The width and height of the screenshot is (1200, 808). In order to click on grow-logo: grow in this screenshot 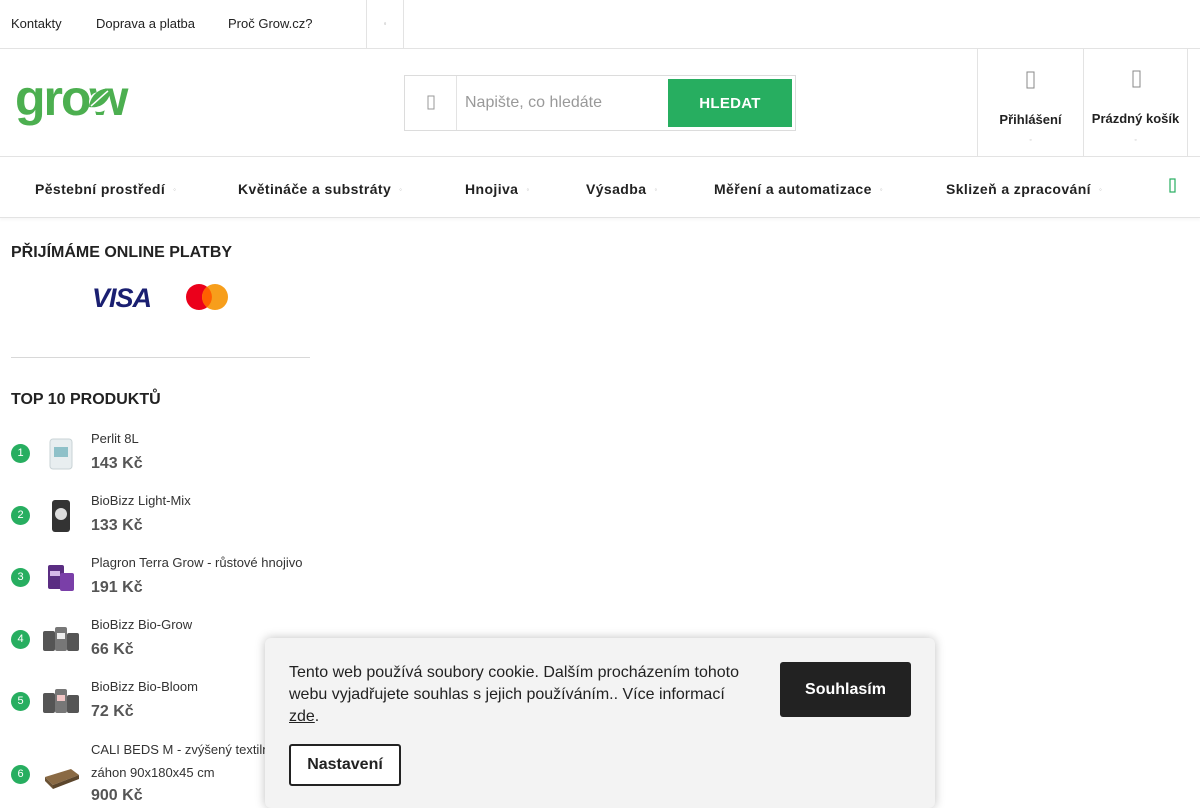, I will do `click(87, 103)`.